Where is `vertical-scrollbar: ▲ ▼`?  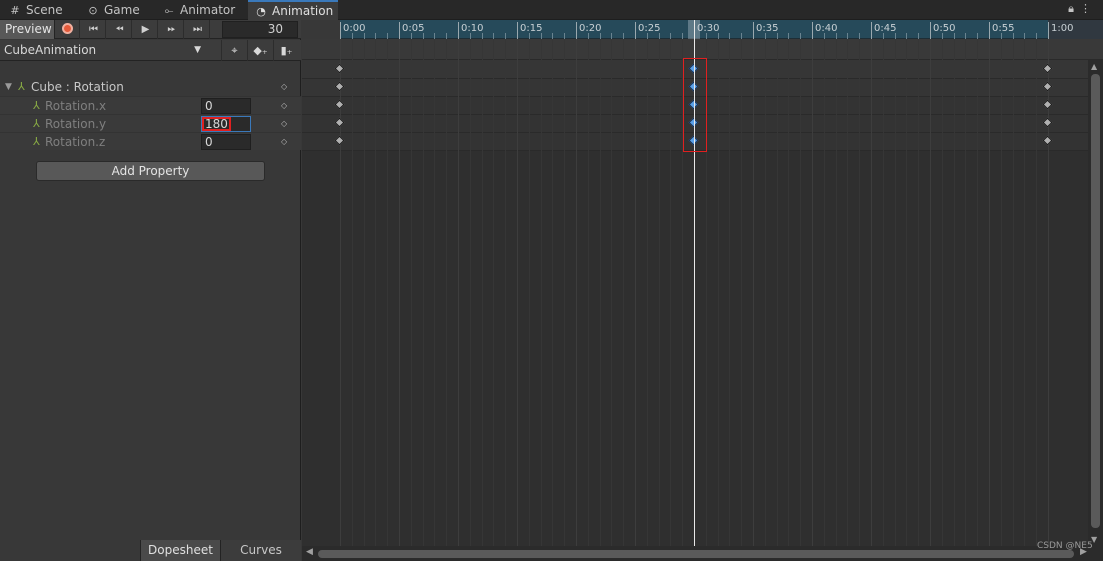 vertical-scrollbar: ▲ ▼ is located at coordinates (1095, 303).